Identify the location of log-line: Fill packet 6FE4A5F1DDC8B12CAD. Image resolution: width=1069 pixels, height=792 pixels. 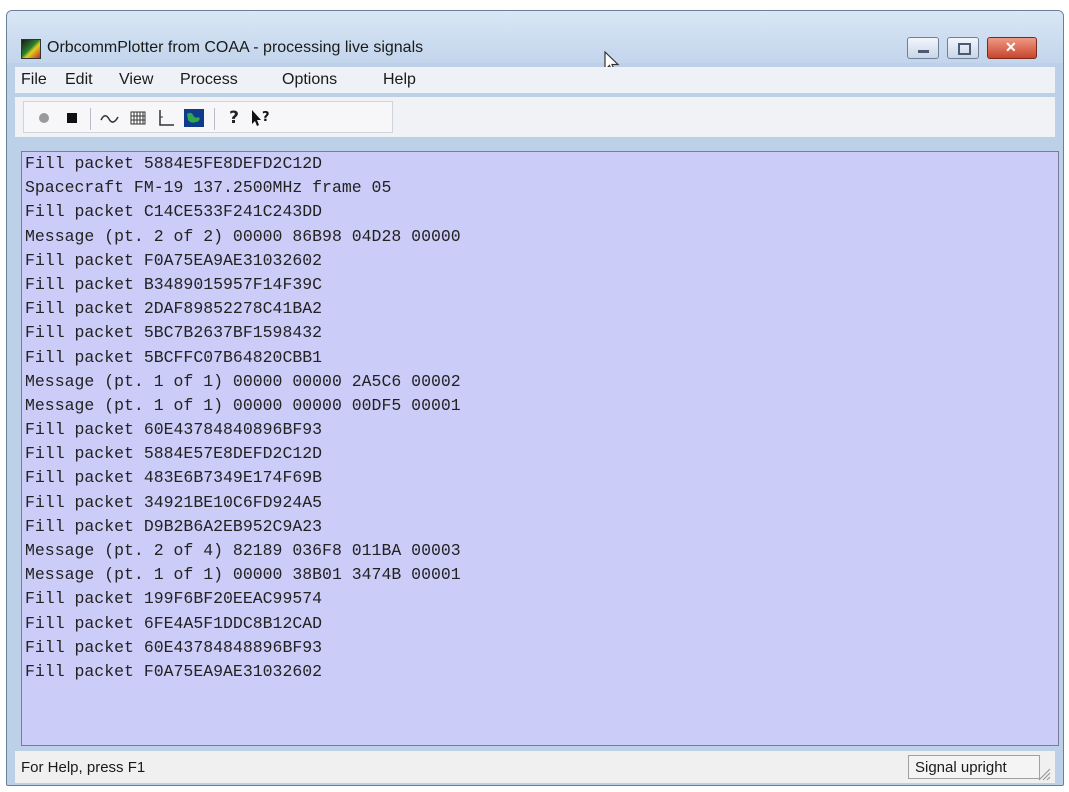
(174, 623).